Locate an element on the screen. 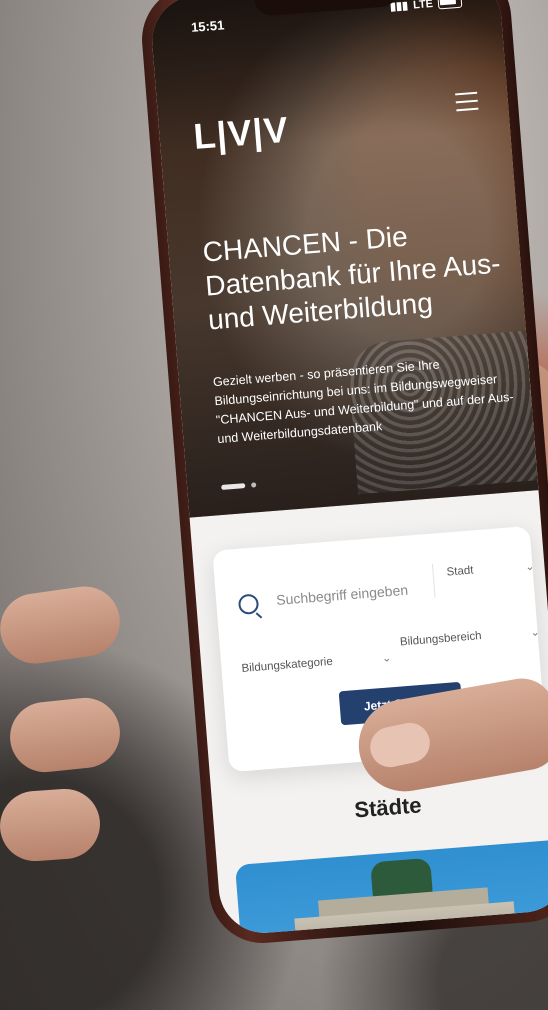 This screenshot has height=1010, width=548. area-select-label: Bildungsbereich is located at coordinates (441, 639).